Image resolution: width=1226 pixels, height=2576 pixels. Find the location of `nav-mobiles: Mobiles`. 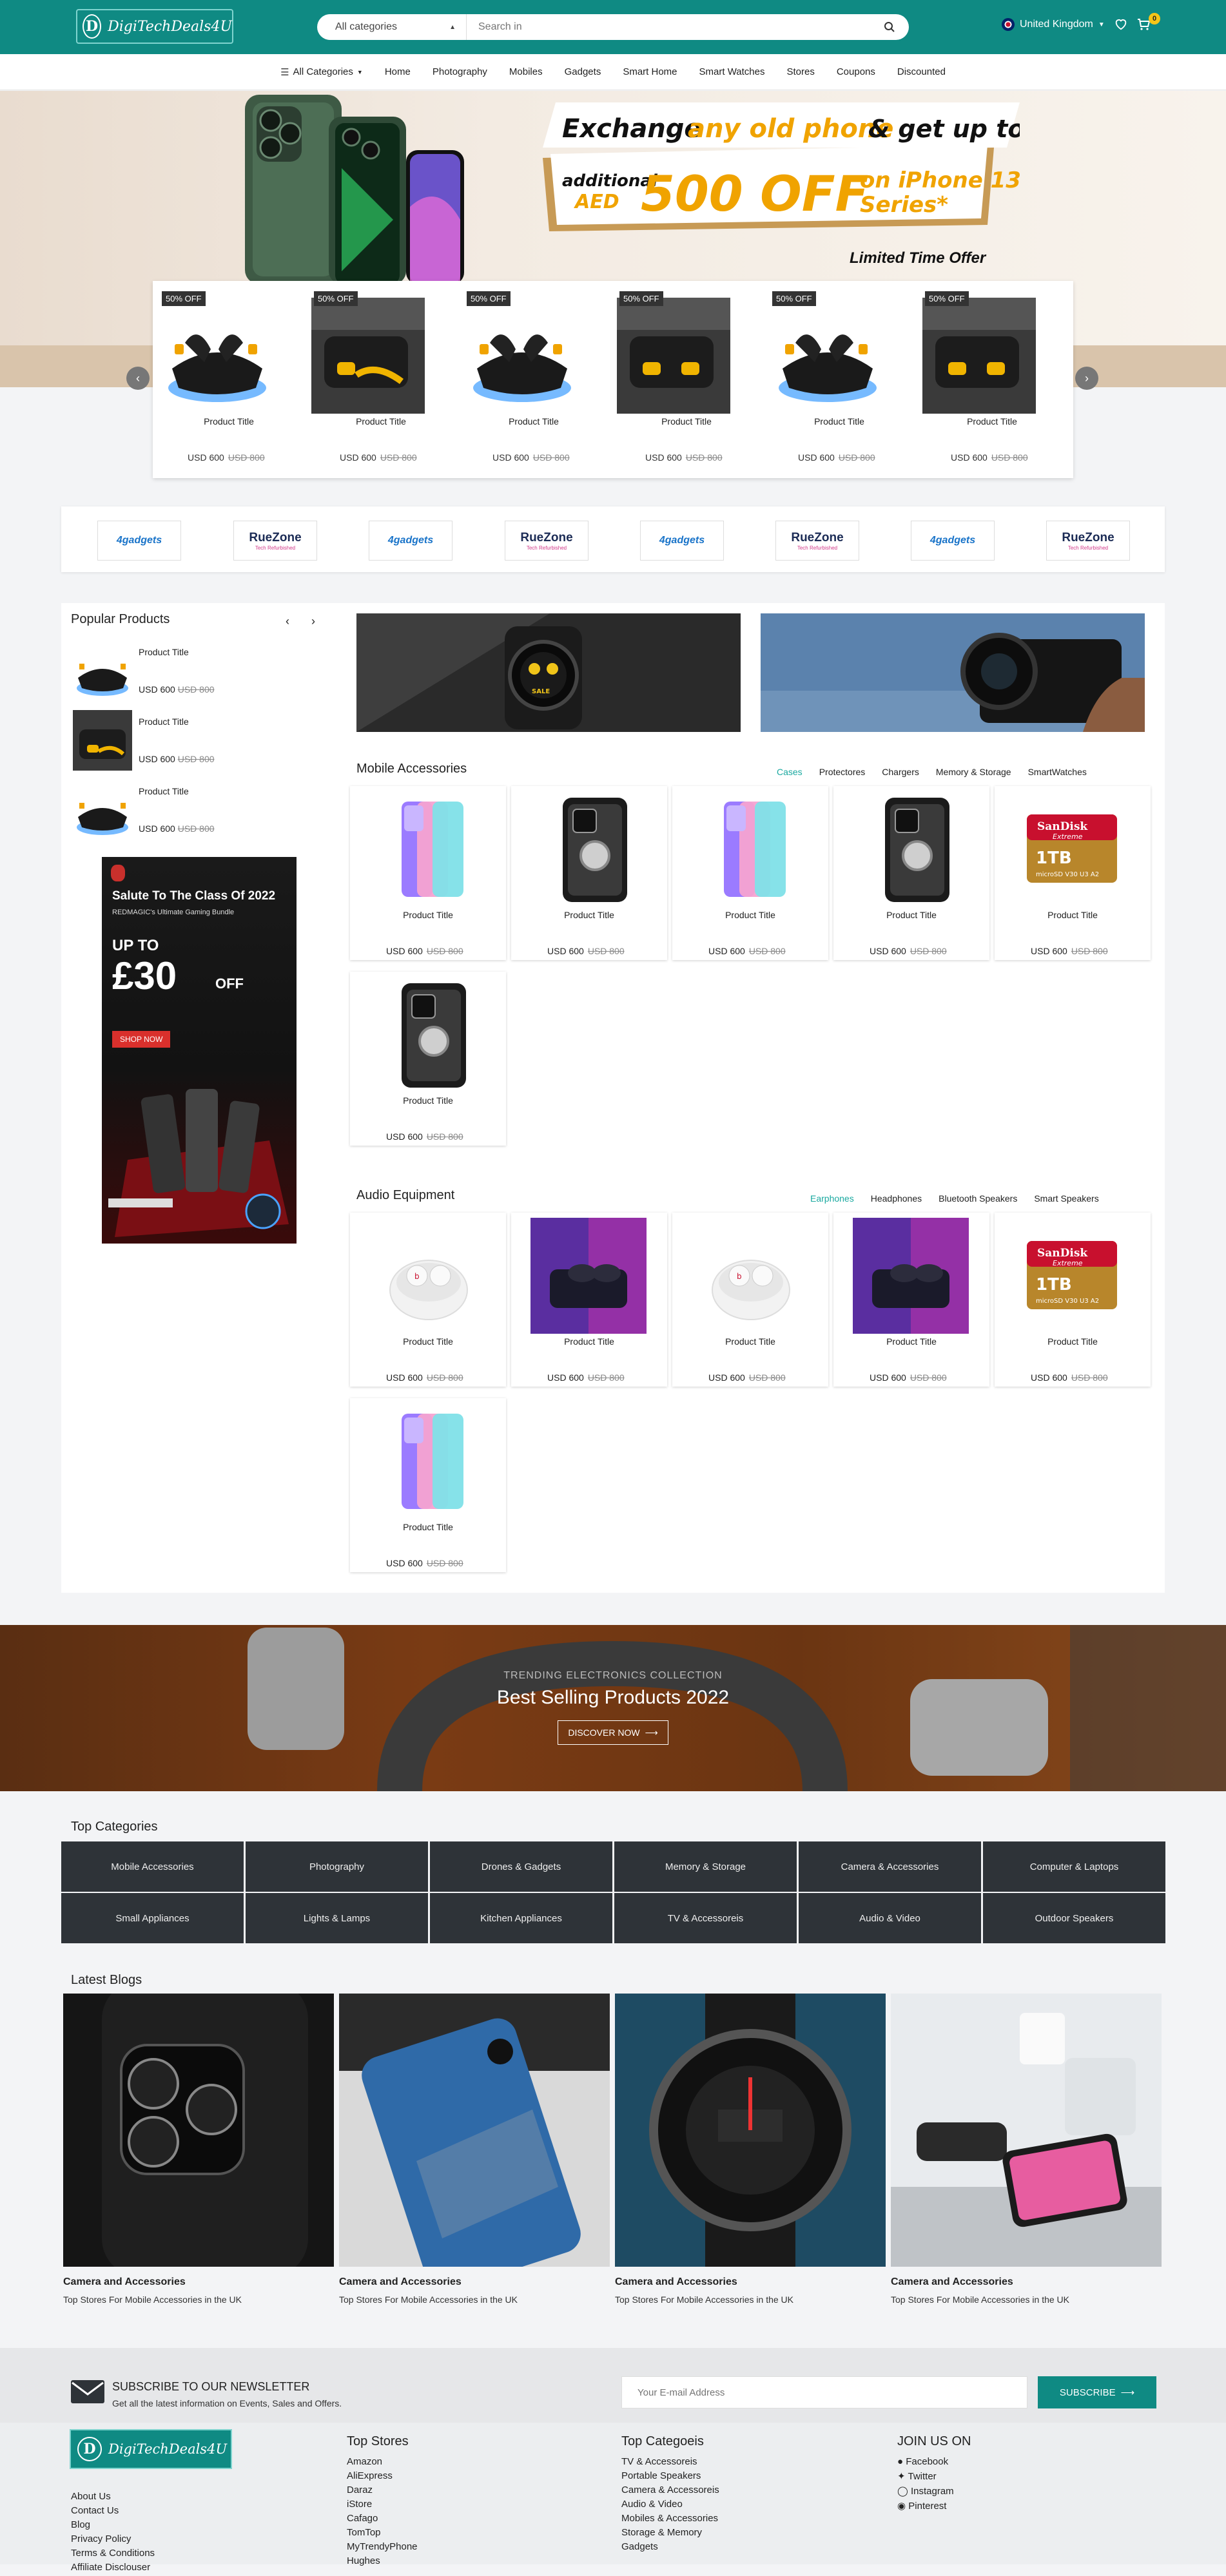

nav-mobiles: Mobiles is located at coordinates (526, 71).